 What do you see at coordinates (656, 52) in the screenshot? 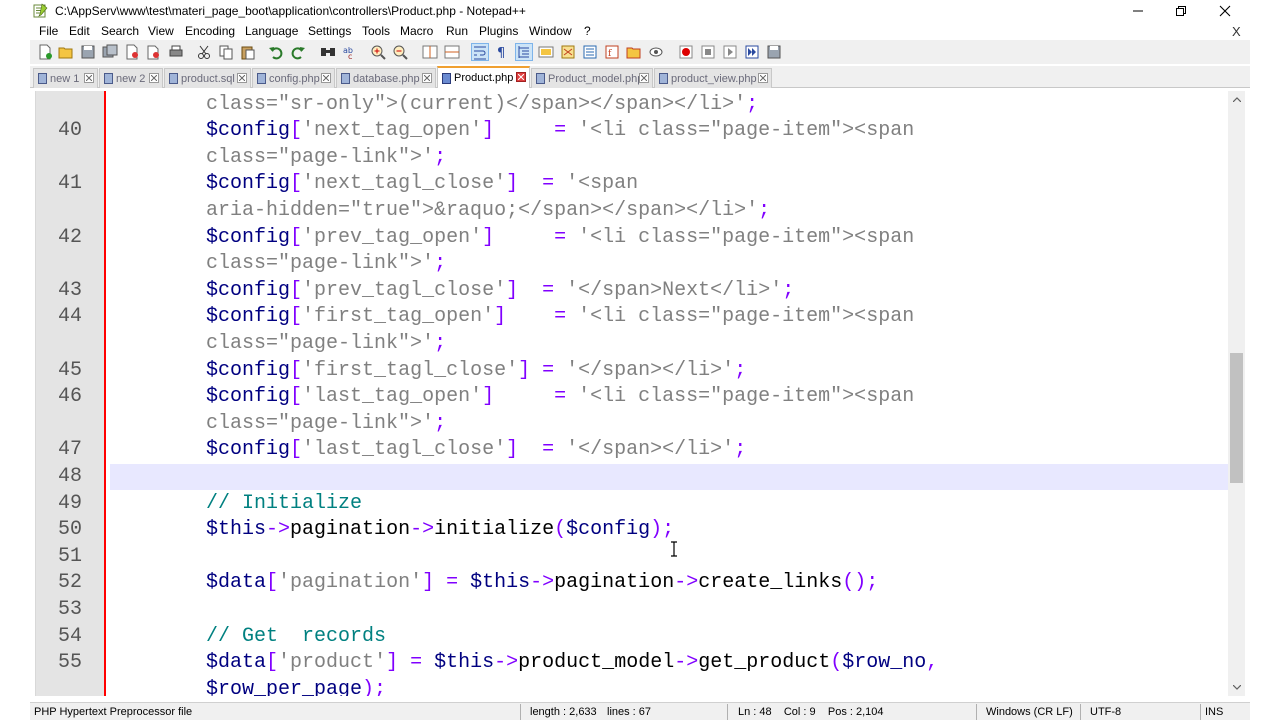
I see `monitoring-icon` at bounding box center [656, 52].